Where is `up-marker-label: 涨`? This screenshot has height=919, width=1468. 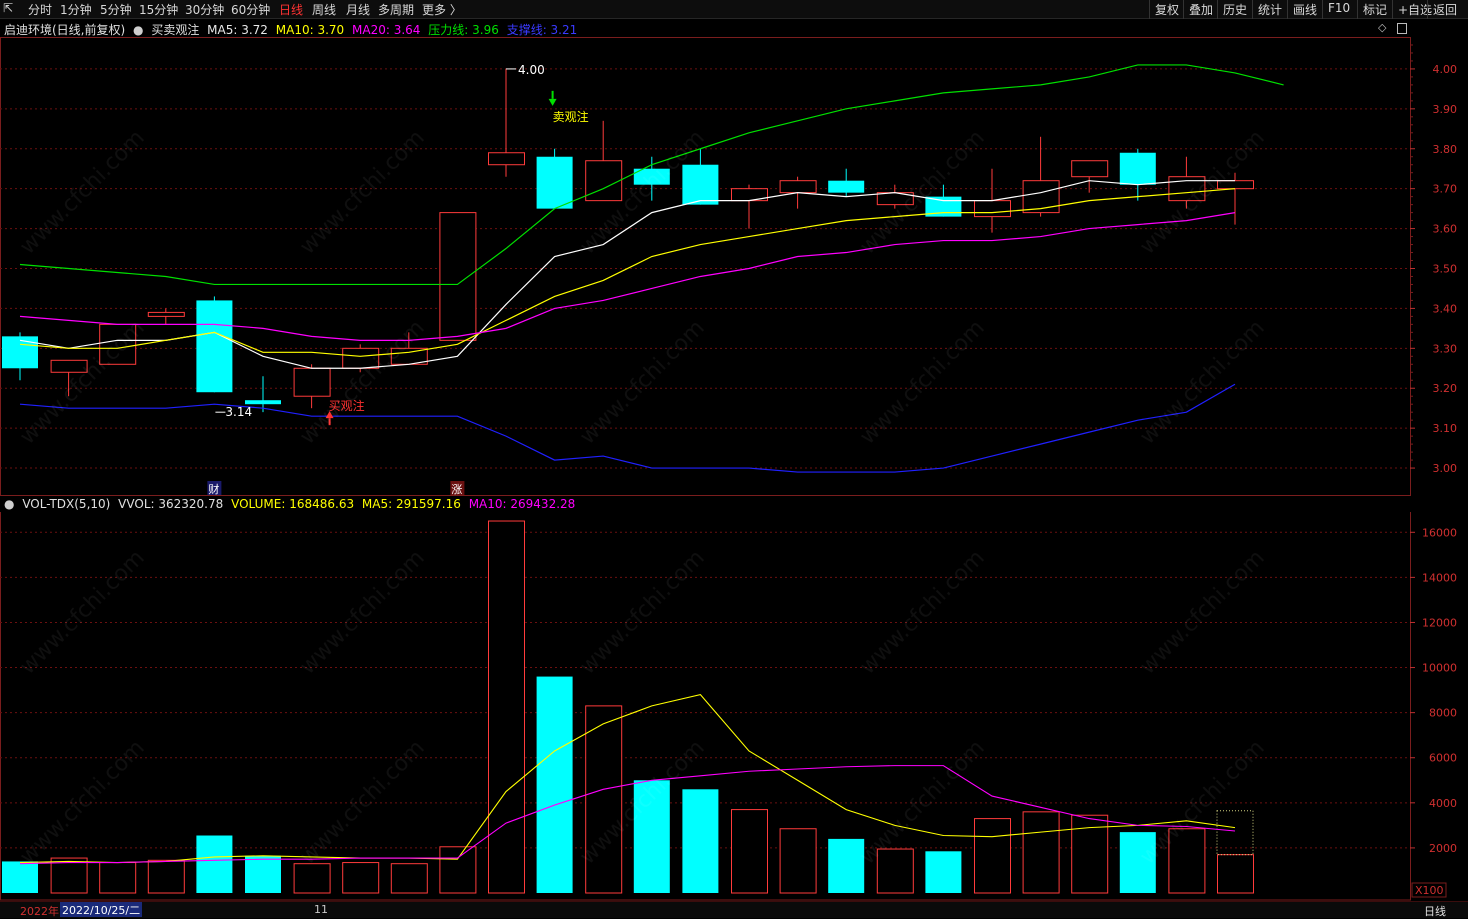 up-marker-label: 涨 is located at coordinates (456, 489).